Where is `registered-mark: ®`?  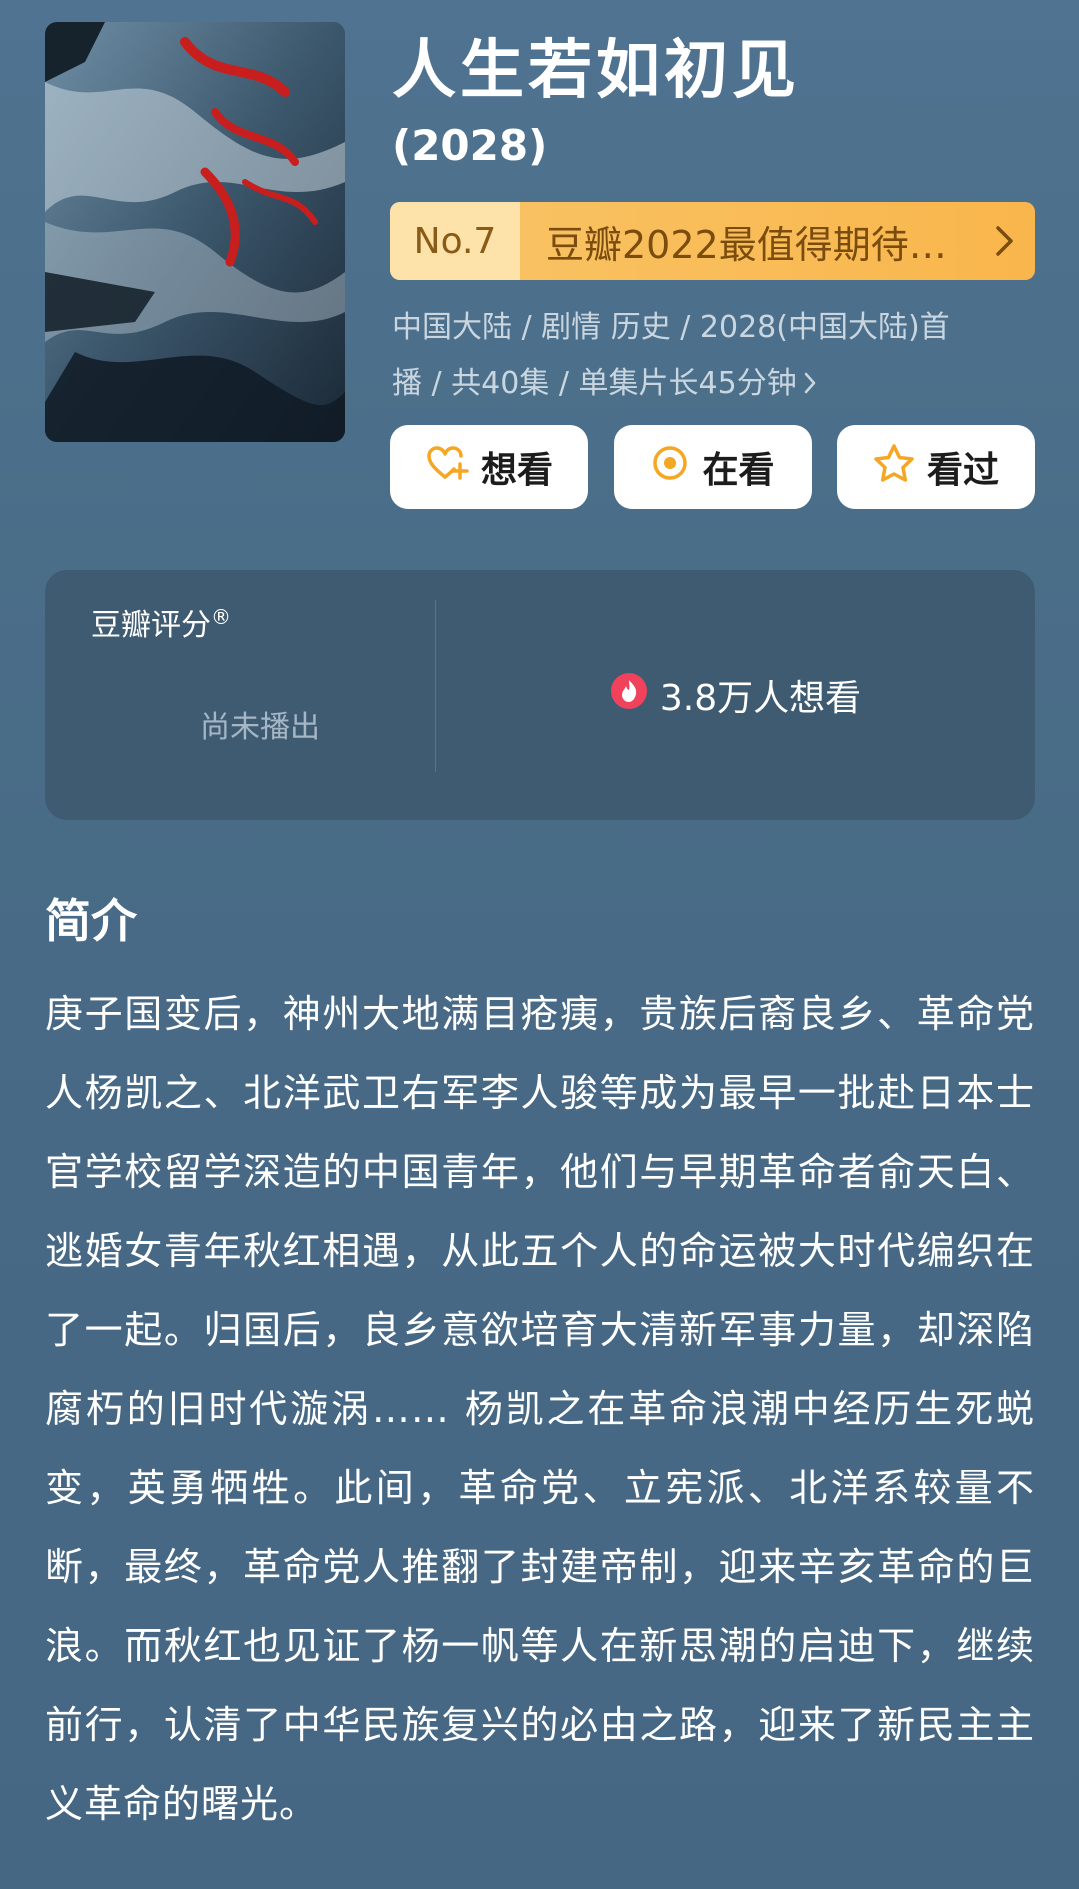
registered-mark: ® is located at coordinates (221, 617).